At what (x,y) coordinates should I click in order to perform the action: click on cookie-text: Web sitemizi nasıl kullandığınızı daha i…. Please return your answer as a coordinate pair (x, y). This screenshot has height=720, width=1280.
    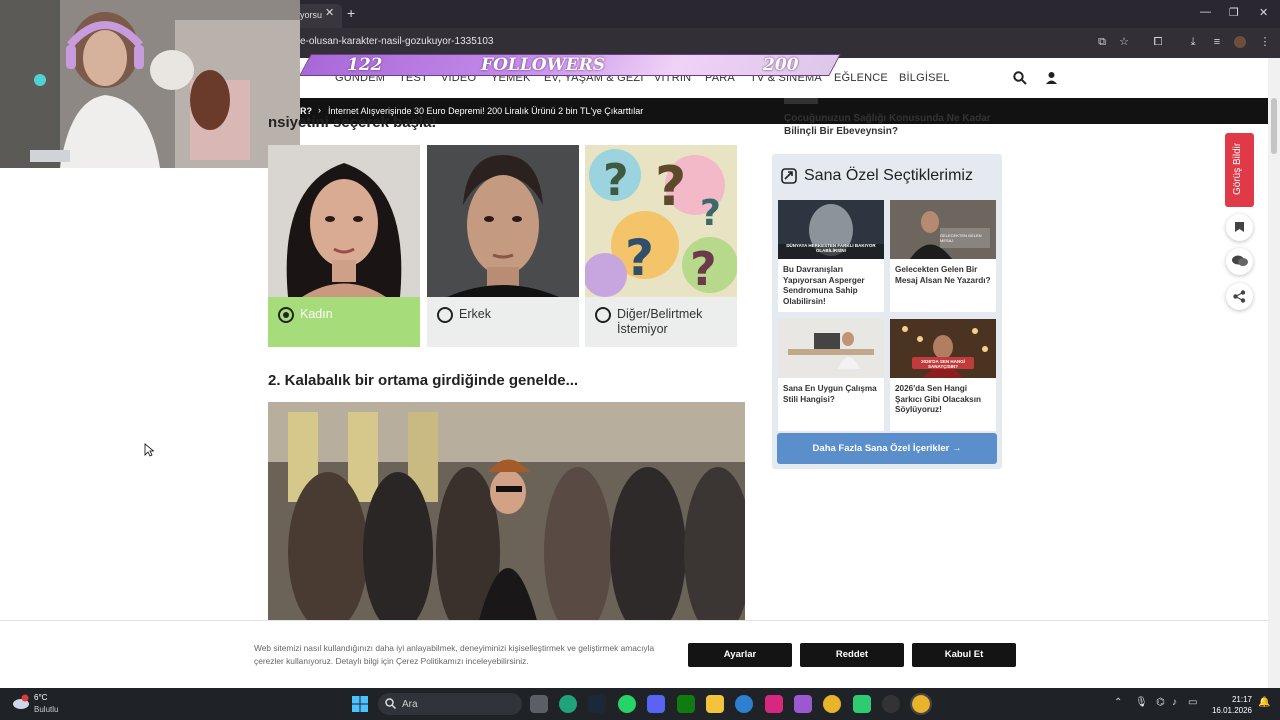
    Looking at the image, I should click on (454, 654).